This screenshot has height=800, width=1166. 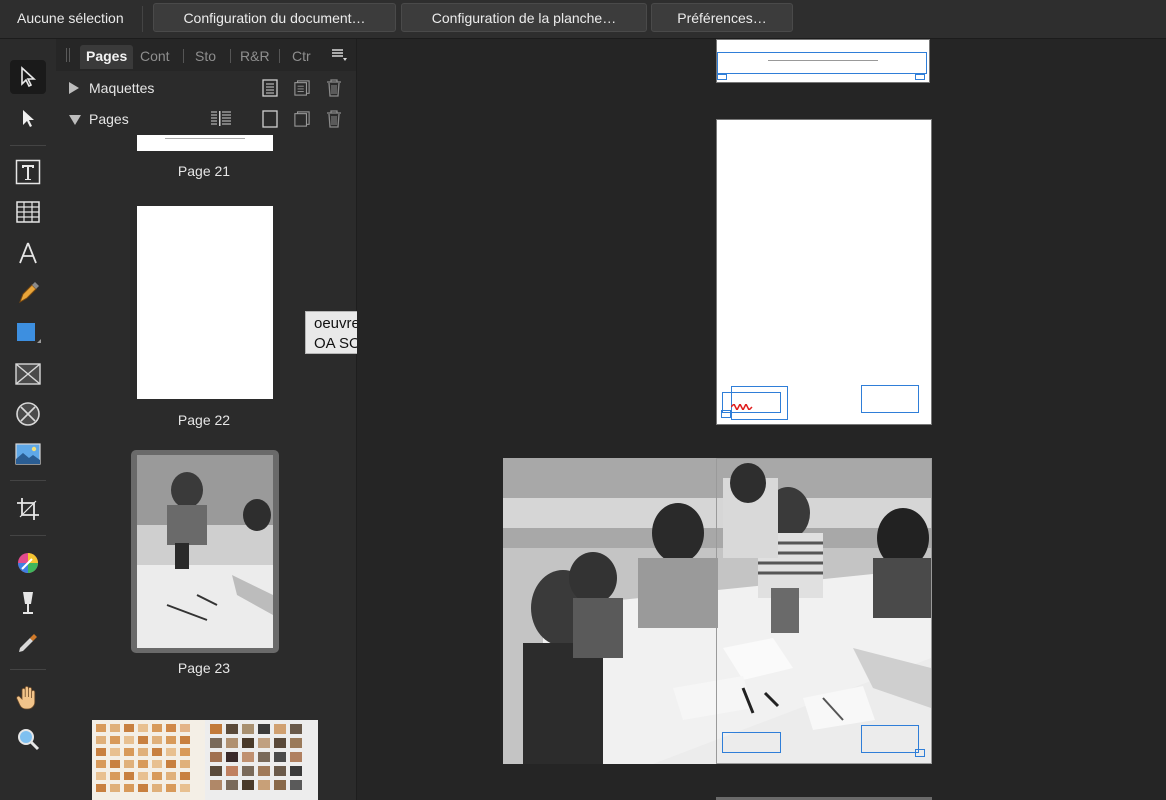 What do you see at coordinates (255, 57) in the screenshot?
I see `tab-find-replace: R&R` at bounding box center [255, 57].